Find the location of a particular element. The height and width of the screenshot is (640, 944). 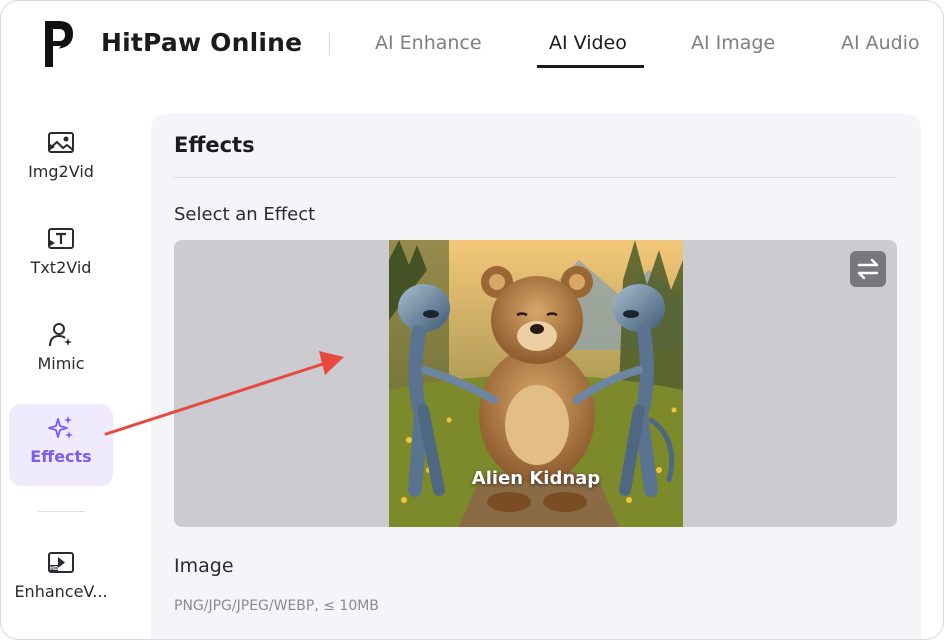

swap-arrows-icon is located at coordinates (868, 269).